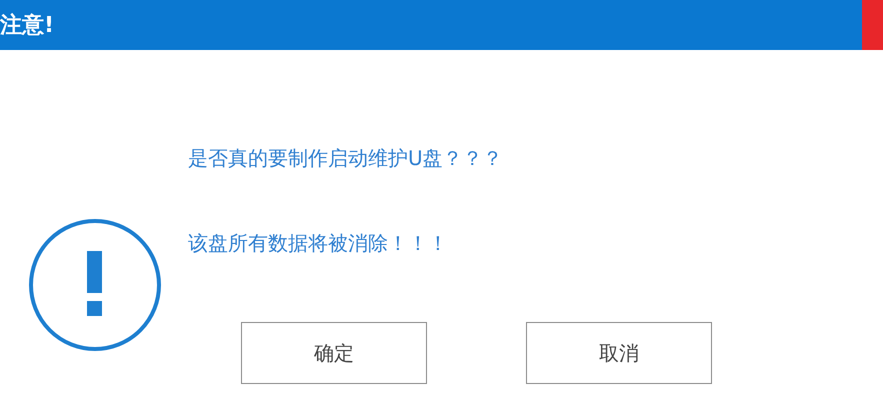 The image size is (883, 413). Describe the element at coordinates (345, 158) in the screenshot. I see `message-text: 是否真的要制作启动维护U盘？？？` at that location.